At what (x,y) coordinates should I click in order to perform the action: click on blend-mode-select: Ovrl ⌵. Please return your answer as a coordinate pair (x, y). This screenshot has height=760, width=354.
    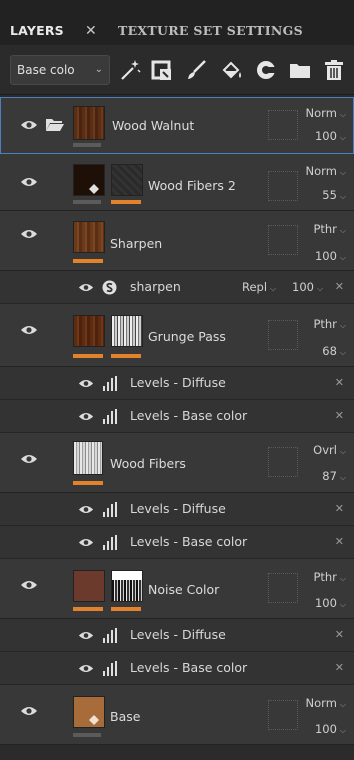
    Looking at the image, I should click on (329, 450).